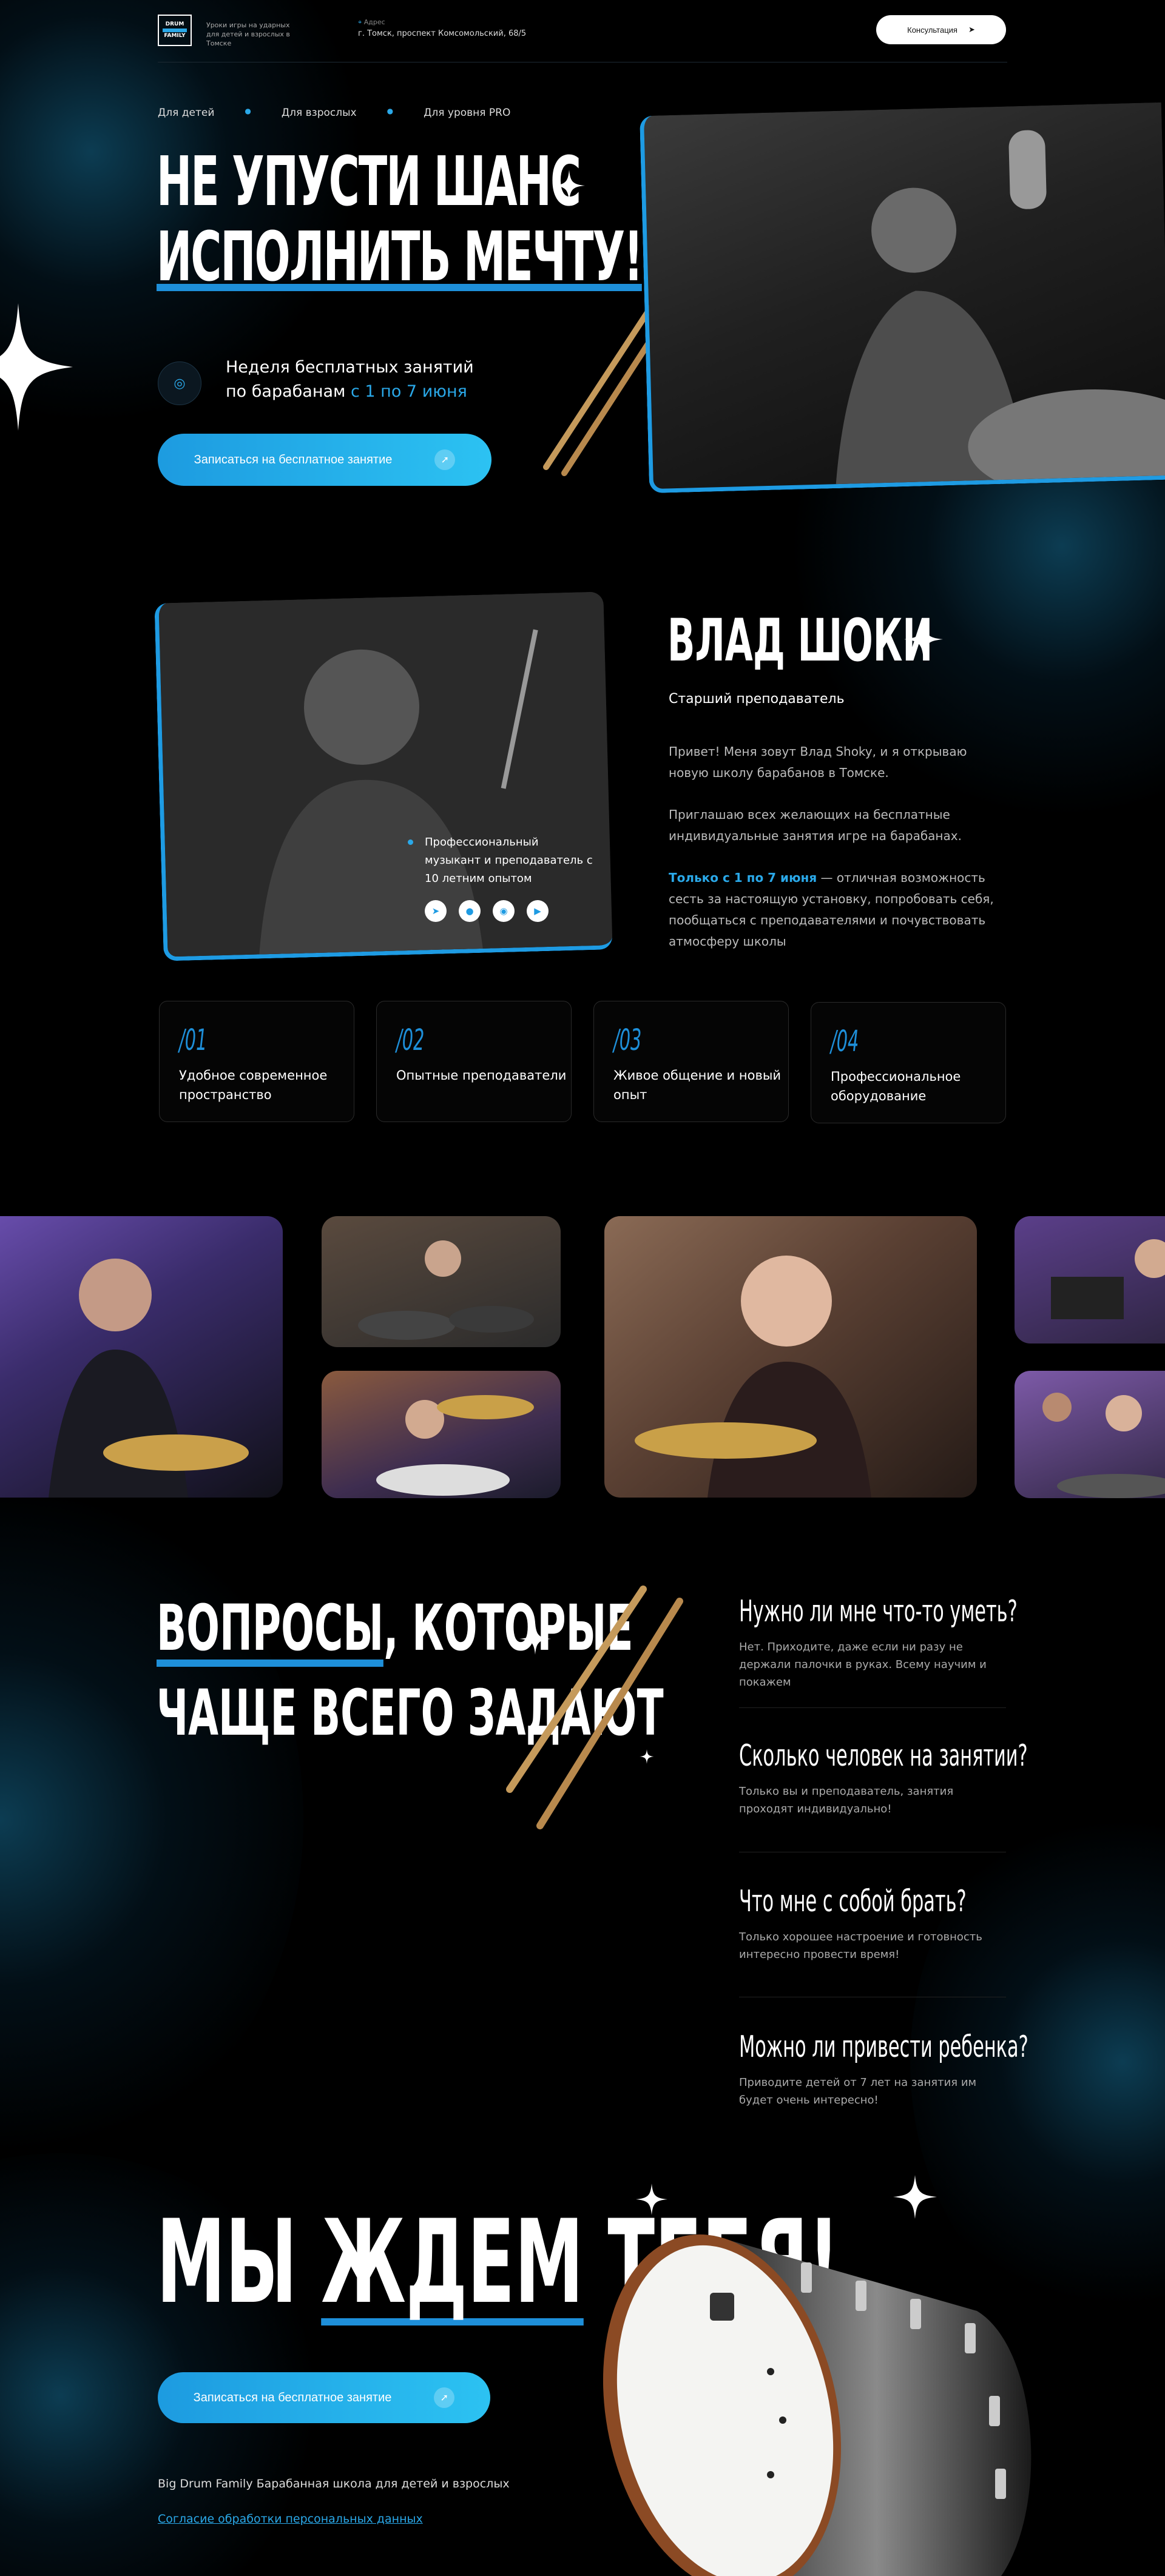 Image resolution: width=1165 pixels, height=2576 pixels. What do you see at coordinates (932, 30) in the screenshot?
I see `consultation-label: Консультация` at bounding box center [932, 30].